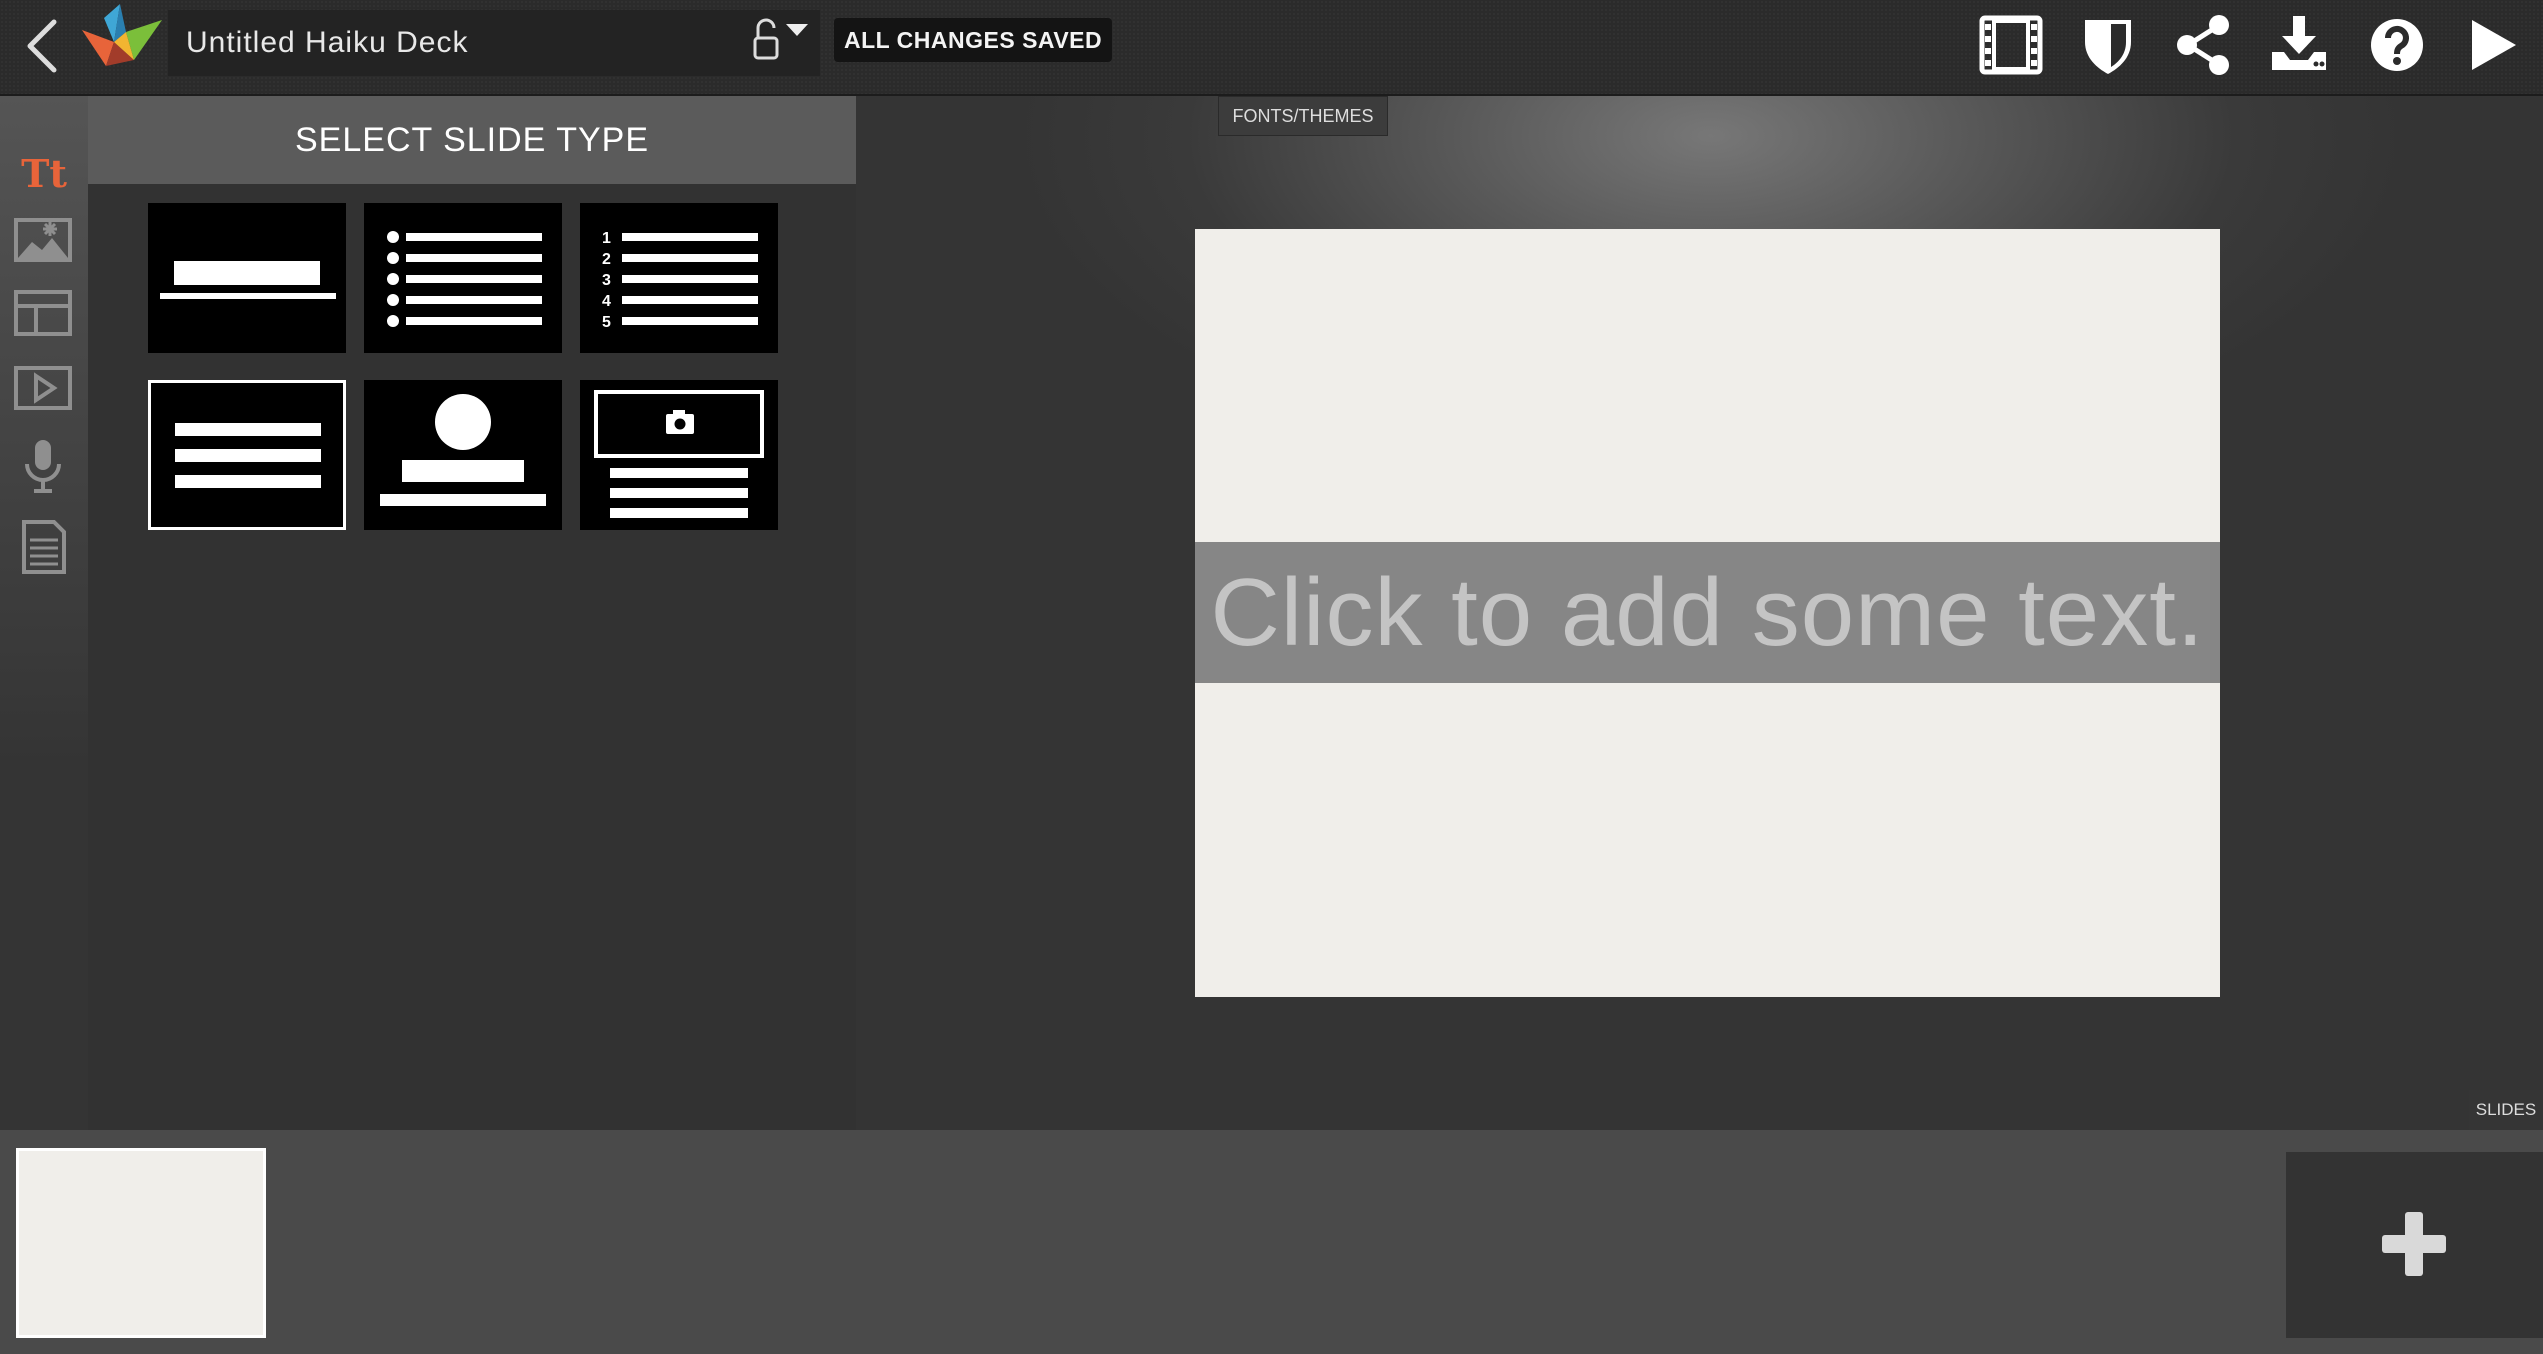 Image resolution: width=2543 pixels, height=1354 pixels. Describe the element at coordinates (44, 388) in the screenshot. I see `video-icon` at that location.